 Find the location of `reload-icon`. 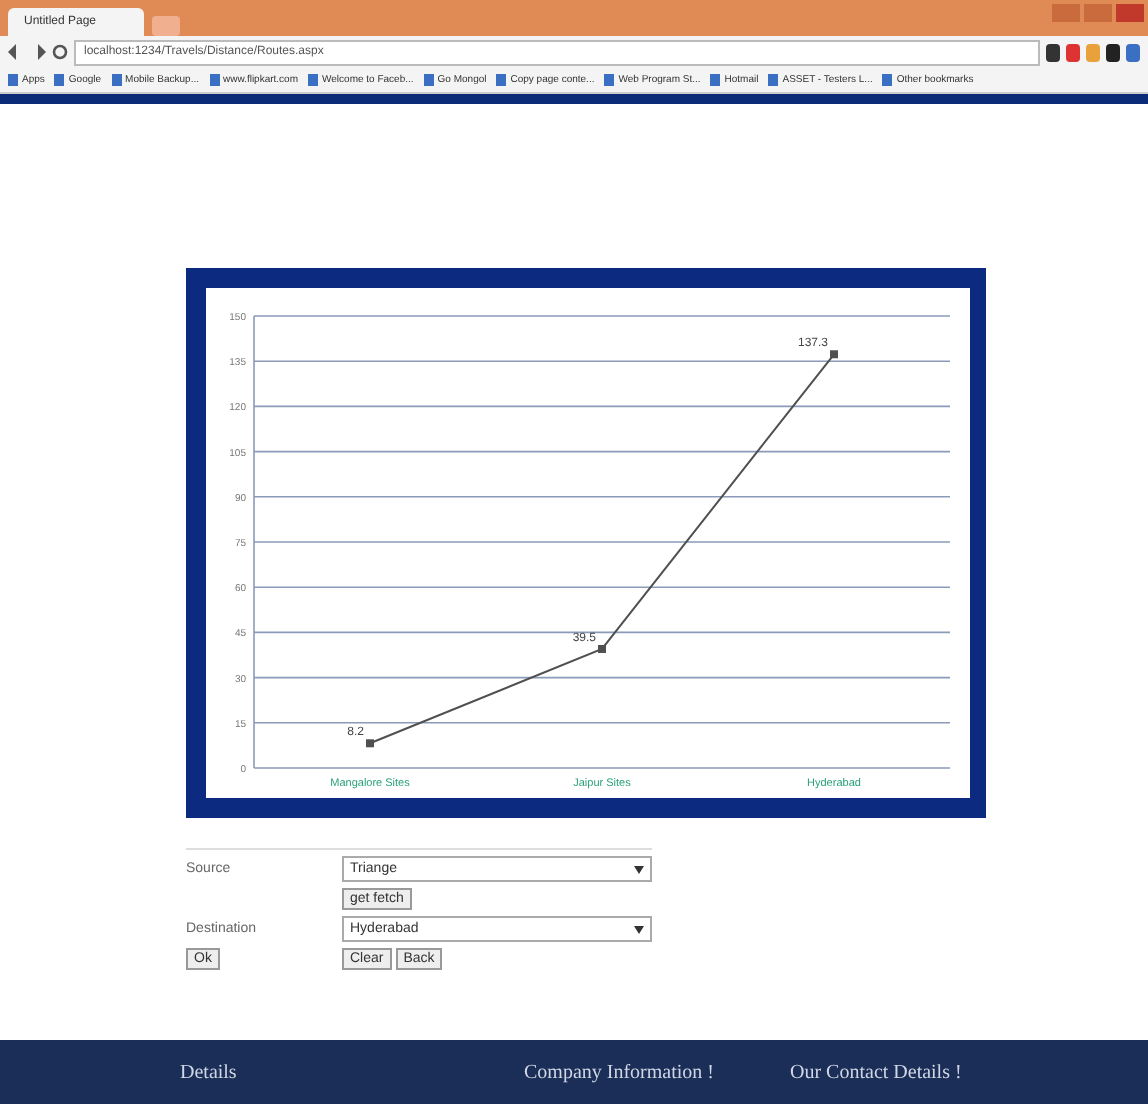

reload-icon is located at coordinates (60, 52).